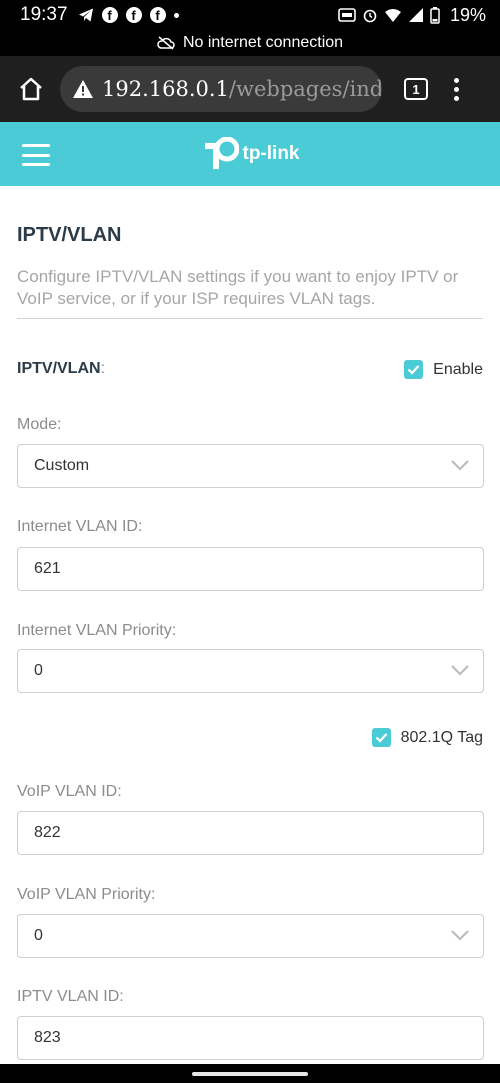 The image size is (500, 1083). I want to click on mode-label: Mode:, so click(39, 424).